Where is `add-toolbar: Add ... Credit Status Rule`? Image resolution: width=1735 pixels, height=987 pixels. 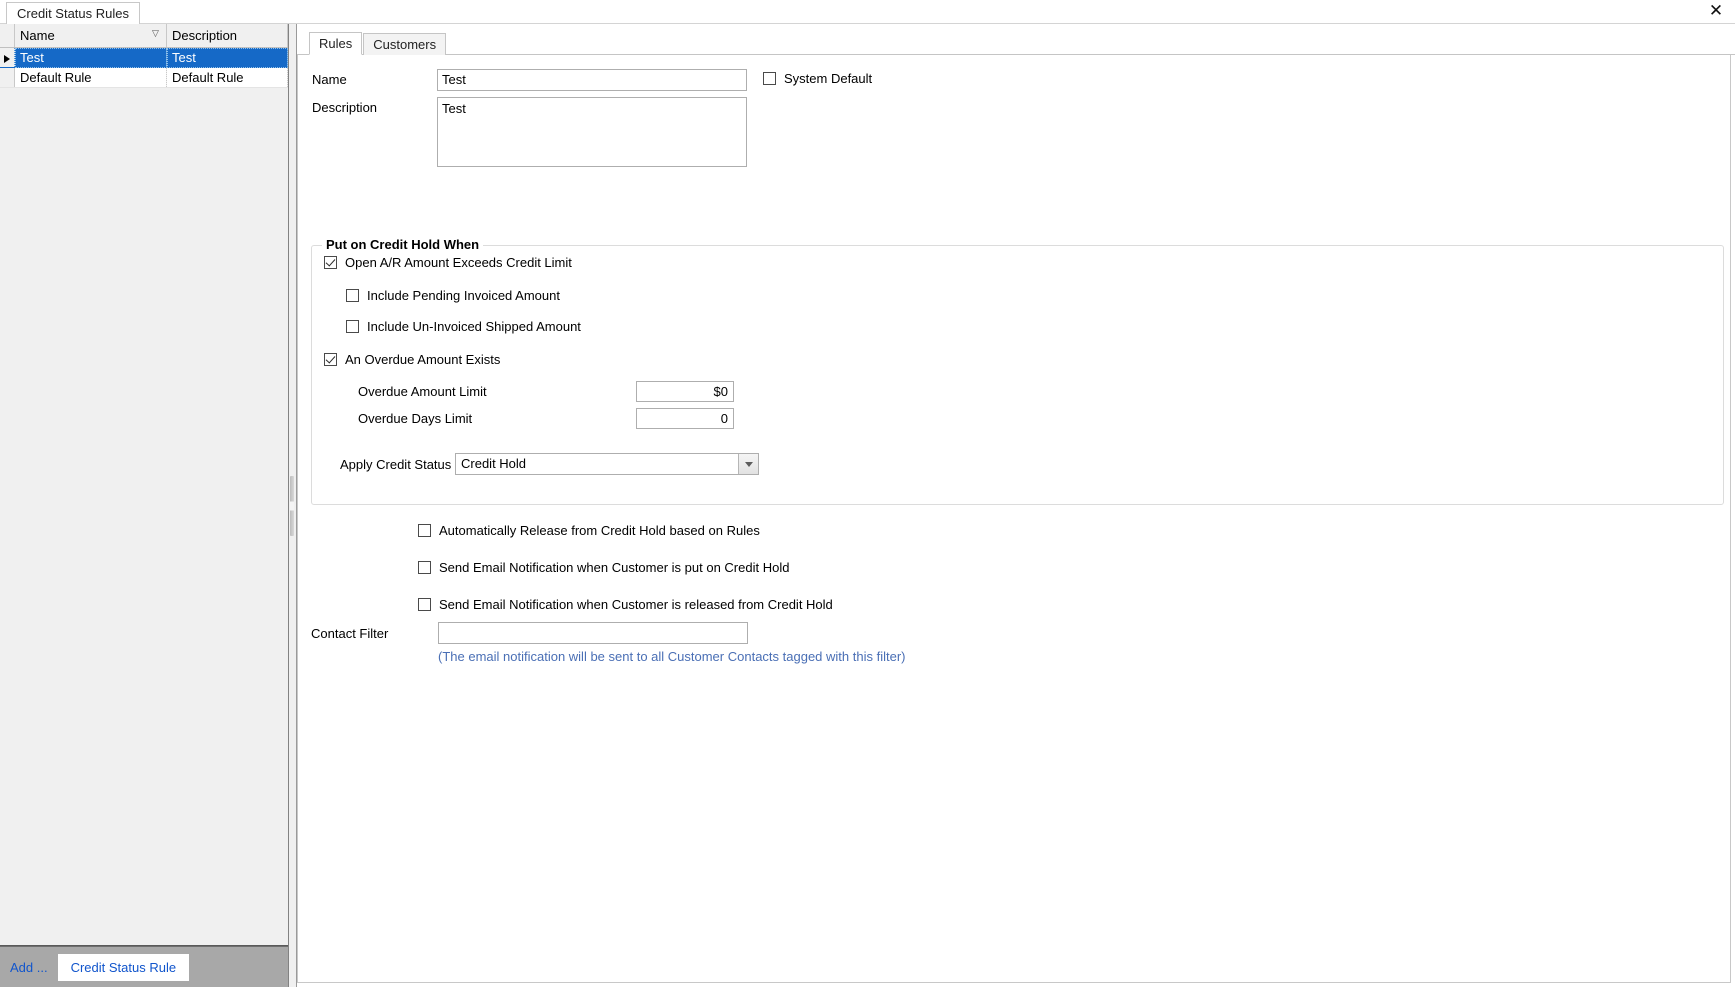
add-toolbar: Add ... Credit Status Rule is located at coordinates (144, 966).